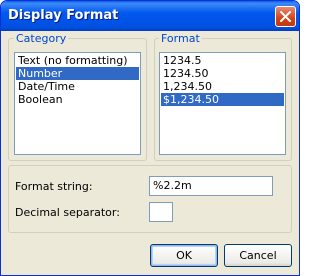 The width and height of the screenshot is (320, 276). What do you see at coordinates (184, 255) in the screenshot?
I see `ok-button: OK` at bounding box center [184, 255].